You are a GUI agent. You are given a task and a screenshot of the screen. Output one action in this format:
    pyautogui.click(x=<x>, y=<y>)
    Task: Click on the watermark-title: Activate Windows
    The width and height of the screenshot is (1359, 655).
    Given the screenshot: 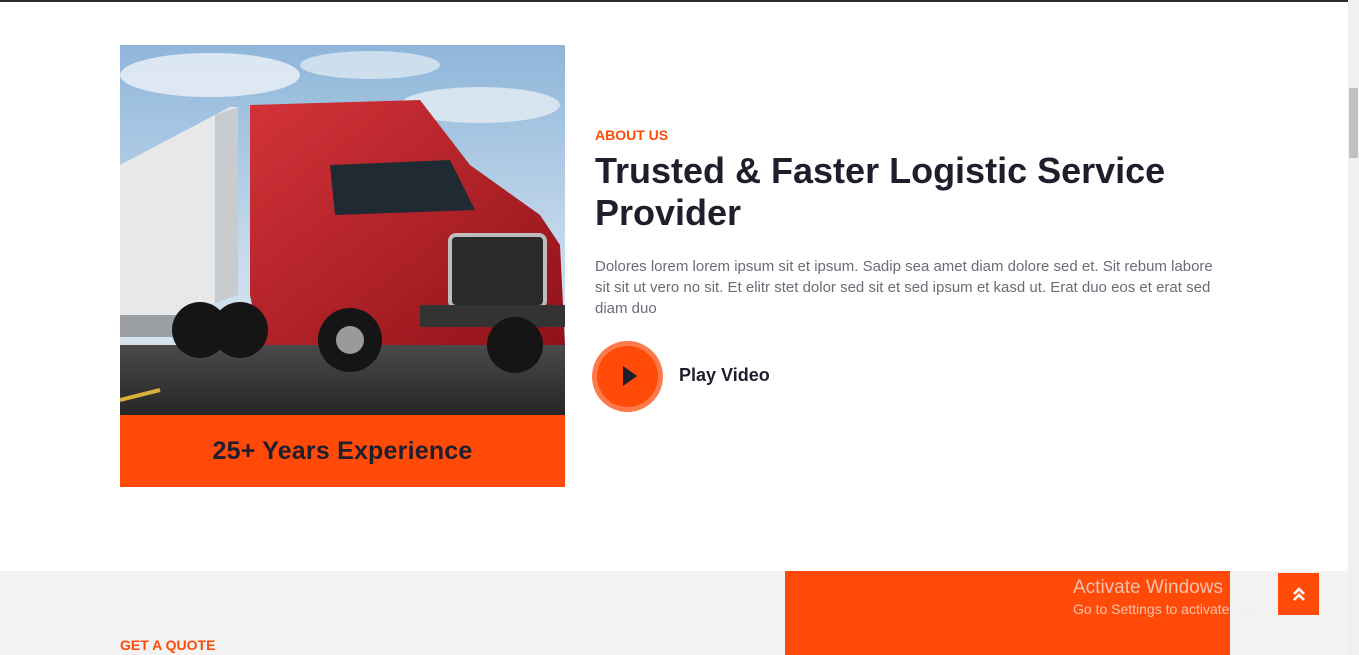 What is the action you would take?
    pyautogui.click(x=1148, y=587)
    